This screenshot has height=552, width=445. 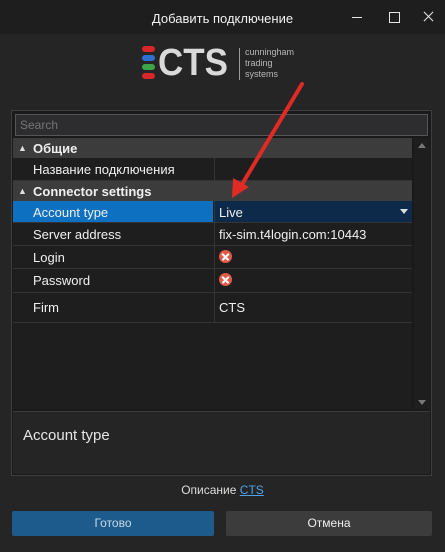 What do you see at coordinates (252, 490) in the screenshot?
I see `cts-description-link: CTS` at bounding box center [252, 490].